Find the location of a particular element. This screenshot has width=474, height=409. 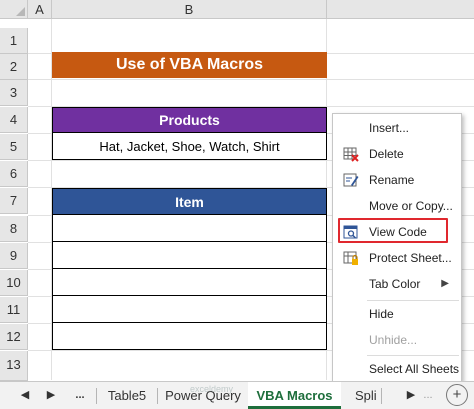

watermark-logo: exceldemy is located at coordinates (212, 389).